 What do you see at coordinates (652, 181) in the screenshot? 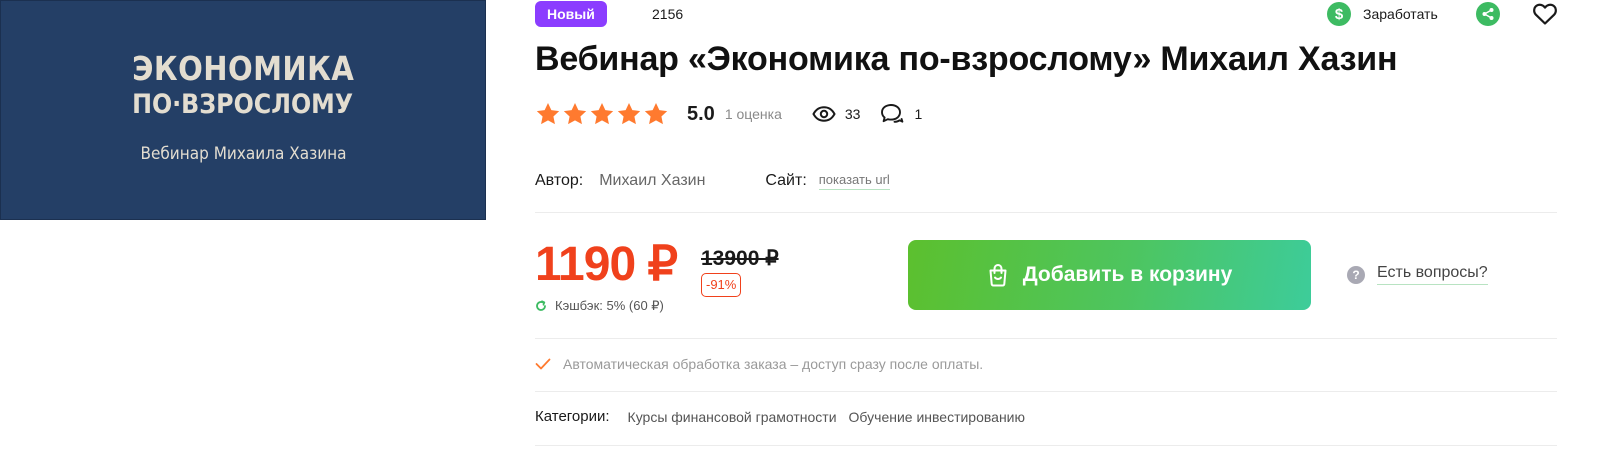
I see `author-value: Михаил Хазин` at bounding box center [652, 181].